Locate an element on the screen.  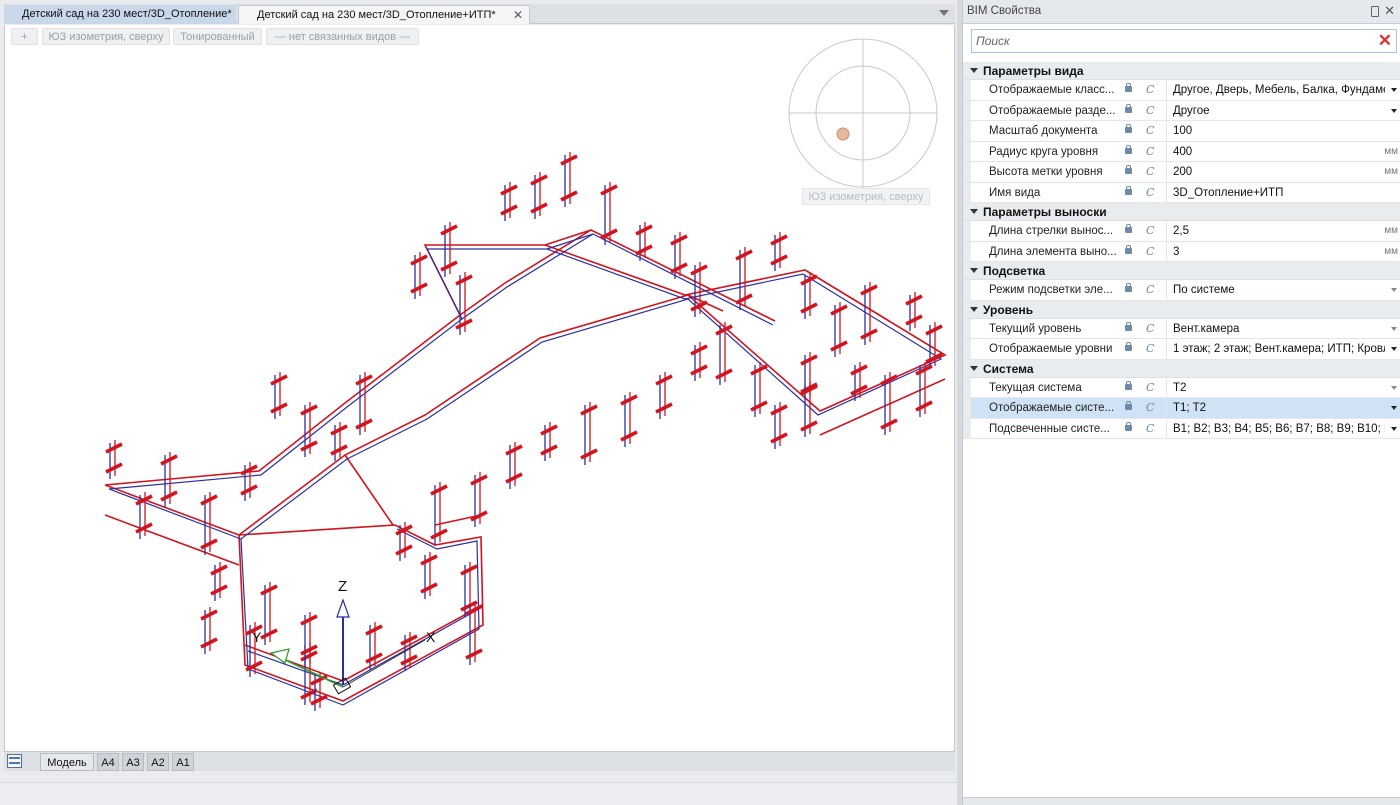
section-level: Уровень is located at coordinates (1181, 309).